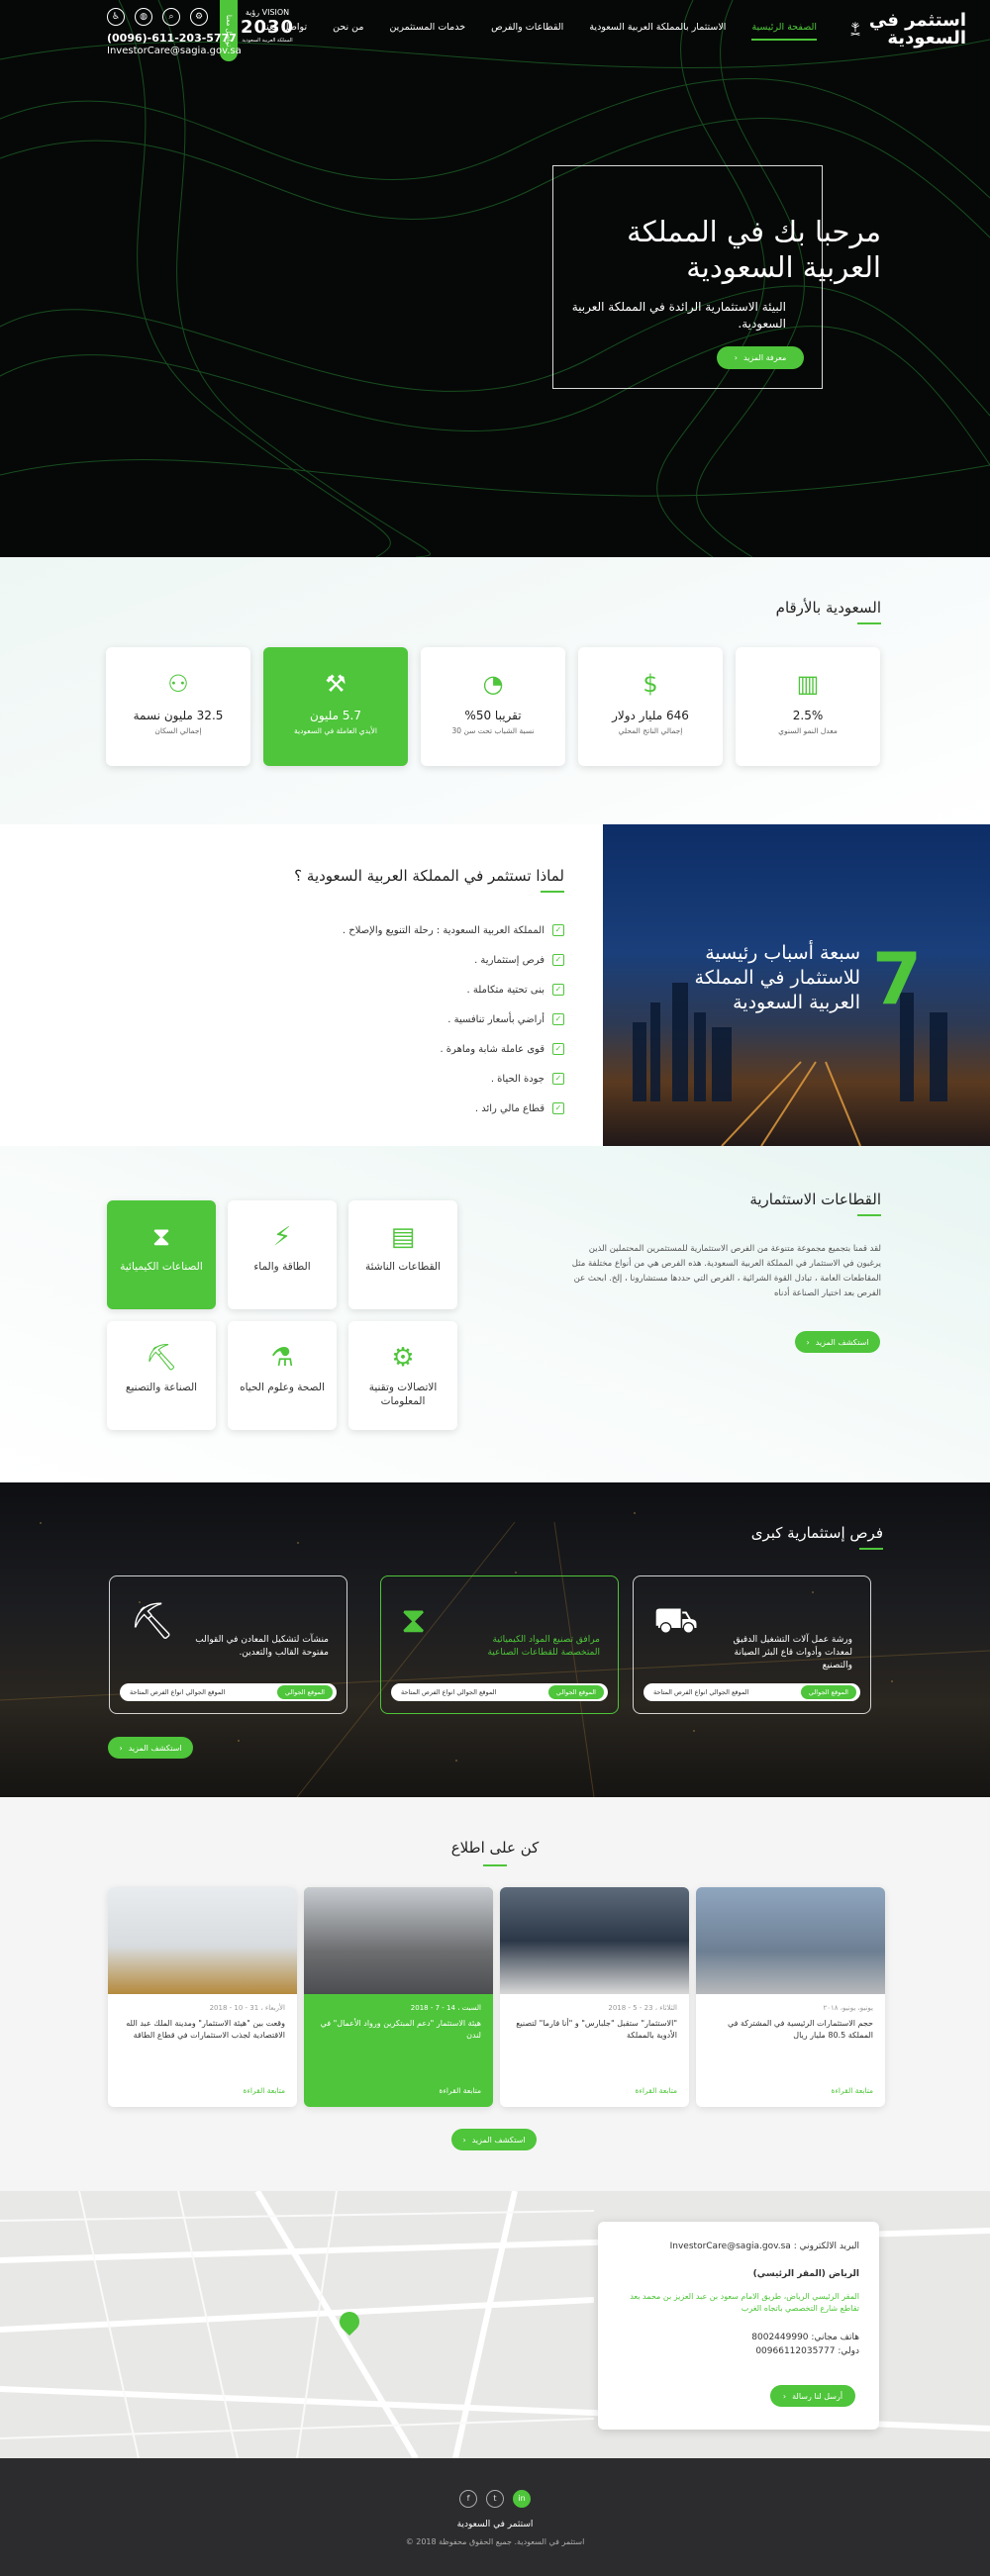 The image size is (990, 2576). Describe the element at coordinates (283, 1375) in the screenshot. I see `sector-card: ⚗ الصحة وعلوم الحياه` at that location.